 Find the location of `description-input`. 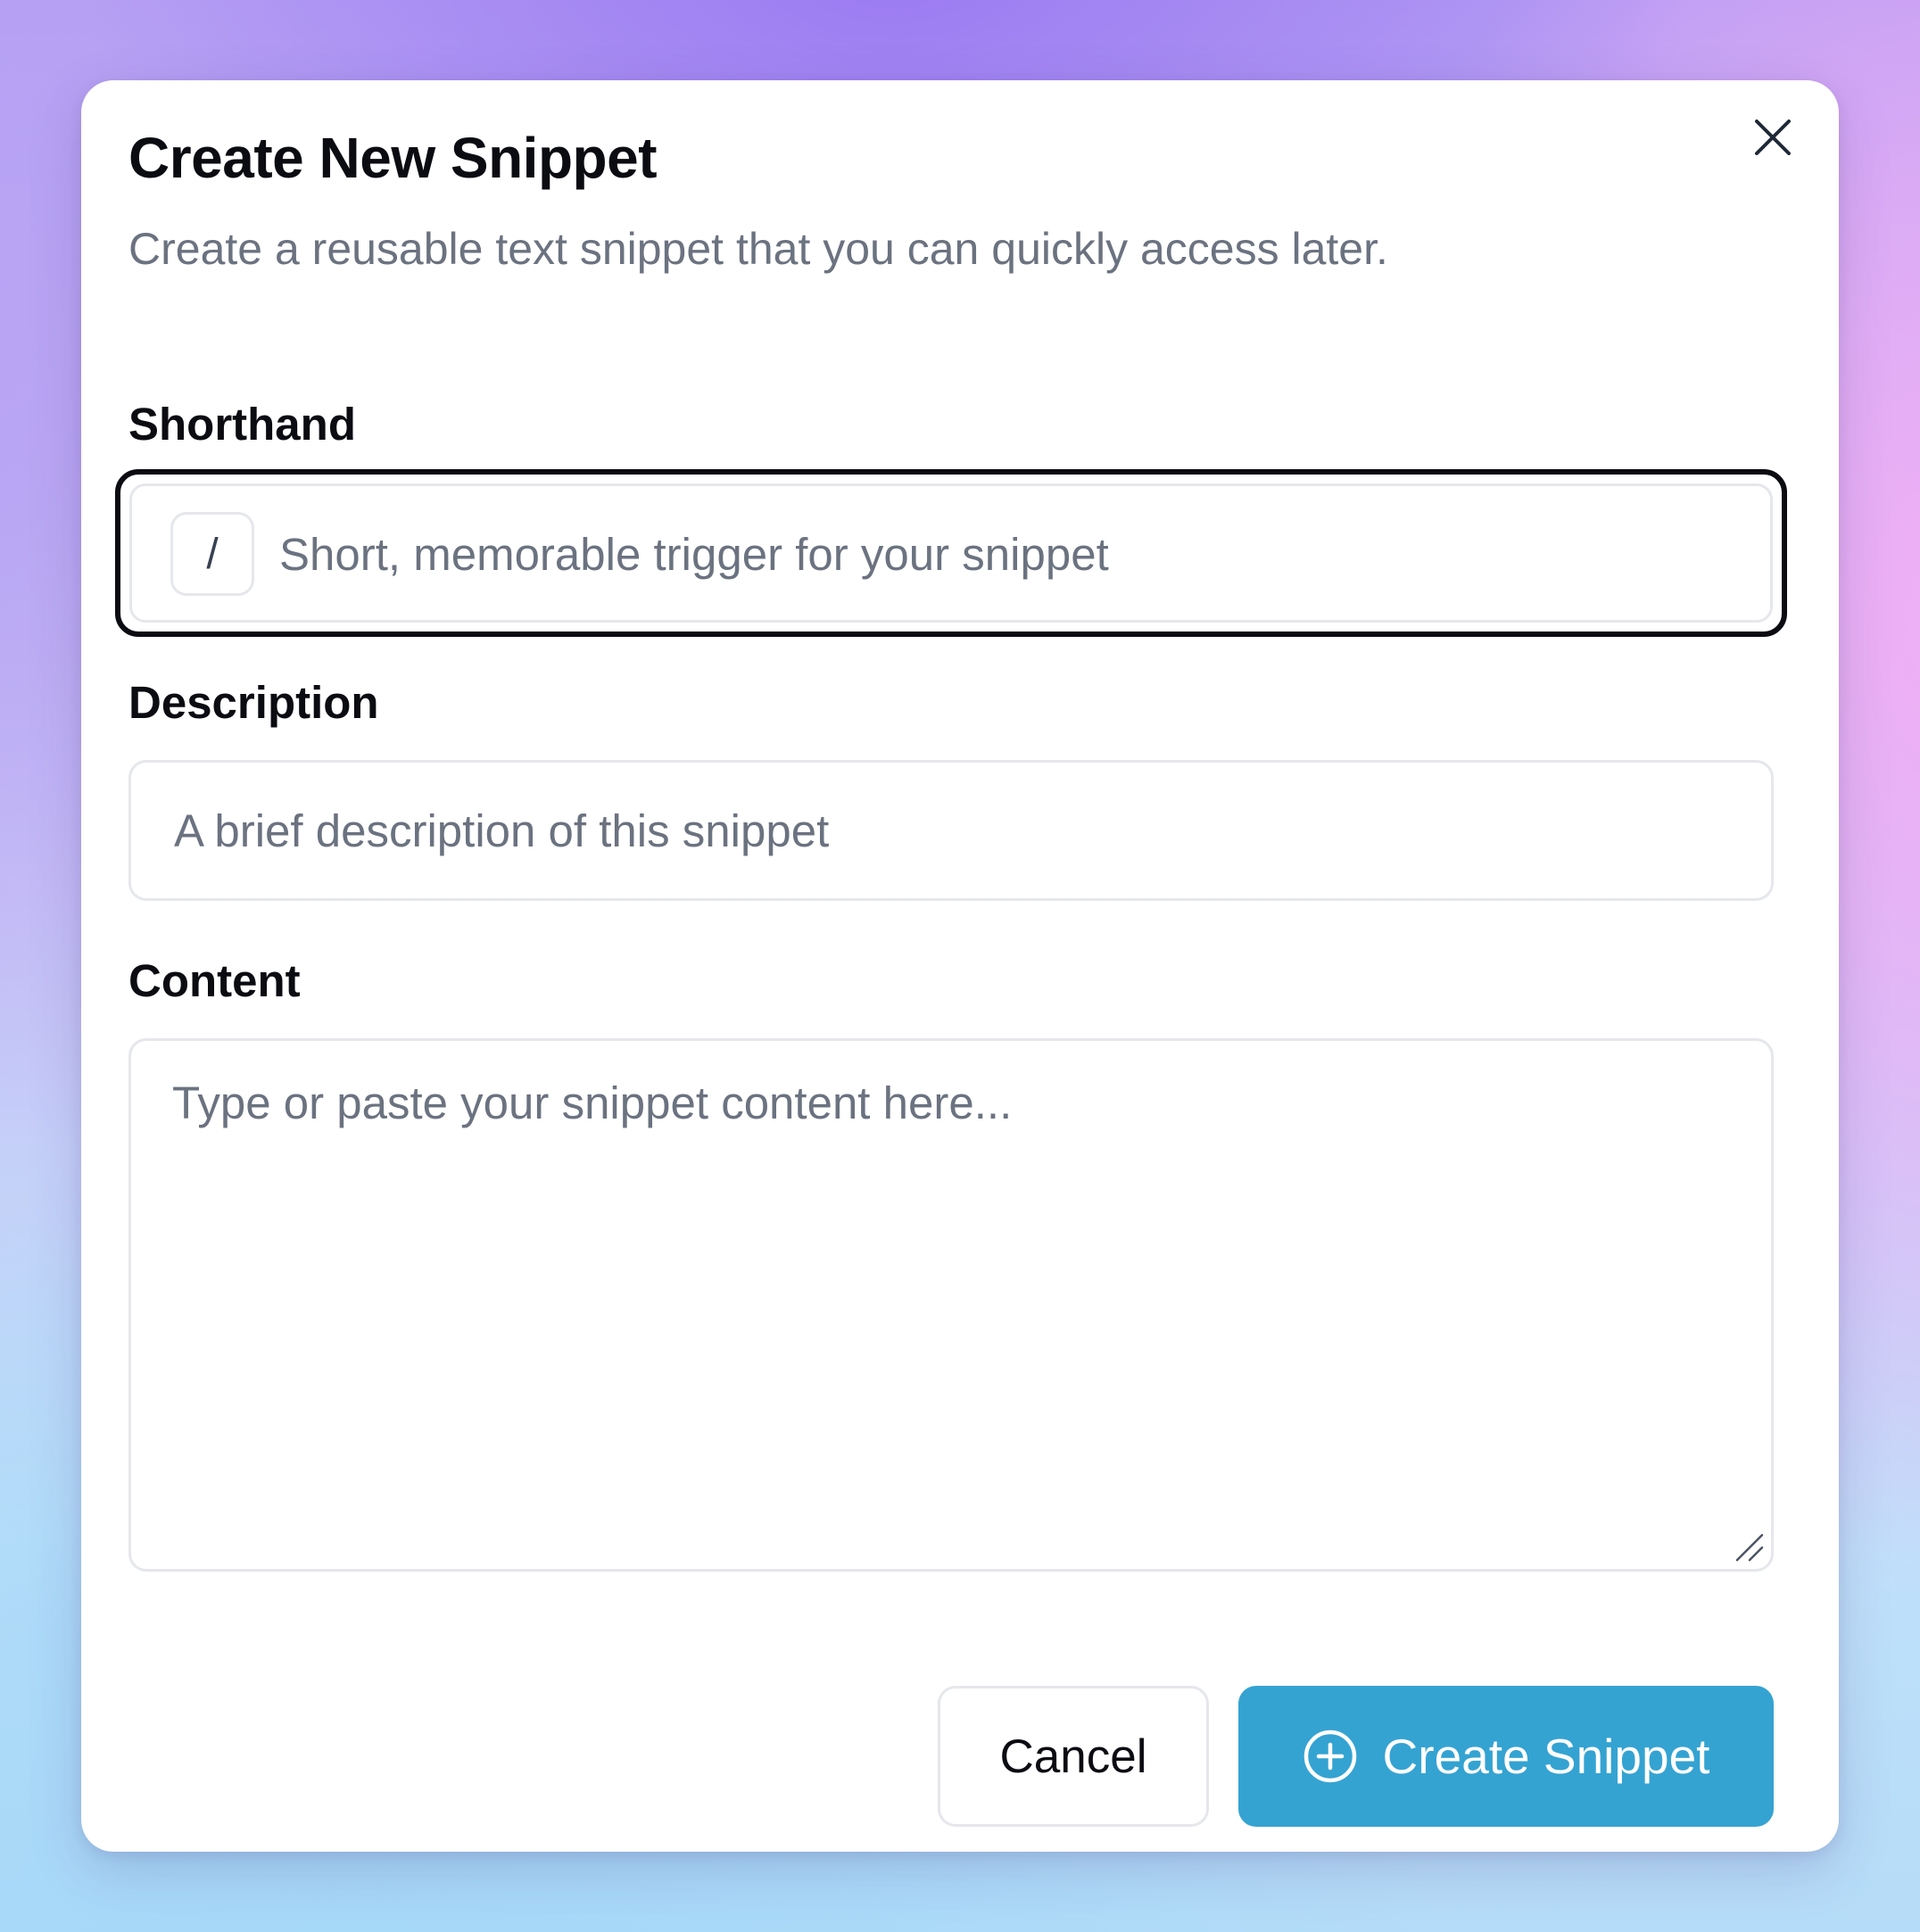

description-input is located at coordinates (951, 831).